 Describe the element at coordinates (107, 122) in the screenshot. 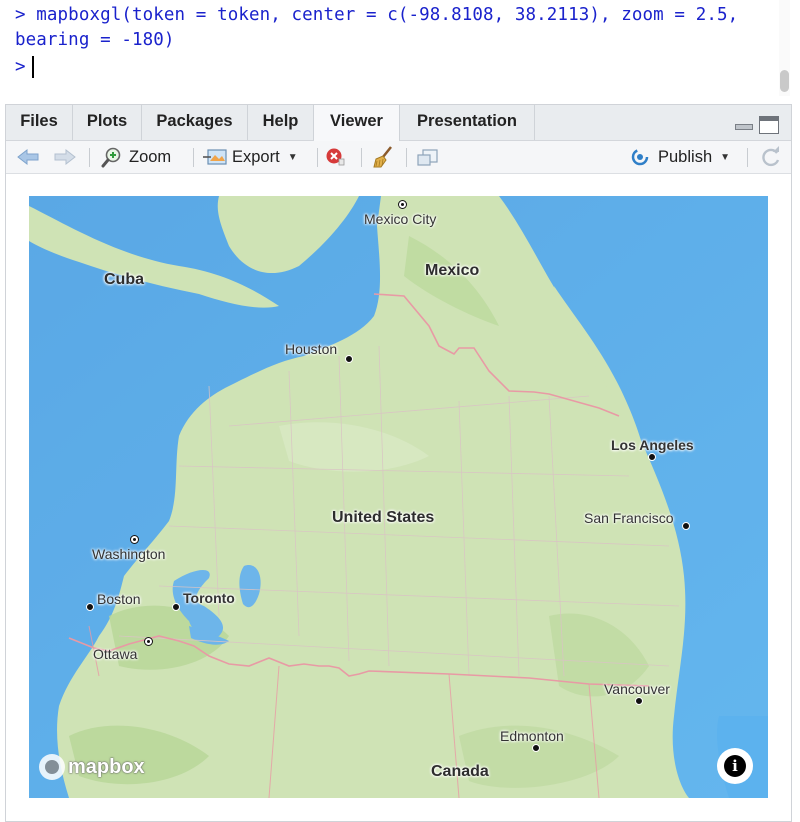

I see `tab-plots: Plots` at that location.